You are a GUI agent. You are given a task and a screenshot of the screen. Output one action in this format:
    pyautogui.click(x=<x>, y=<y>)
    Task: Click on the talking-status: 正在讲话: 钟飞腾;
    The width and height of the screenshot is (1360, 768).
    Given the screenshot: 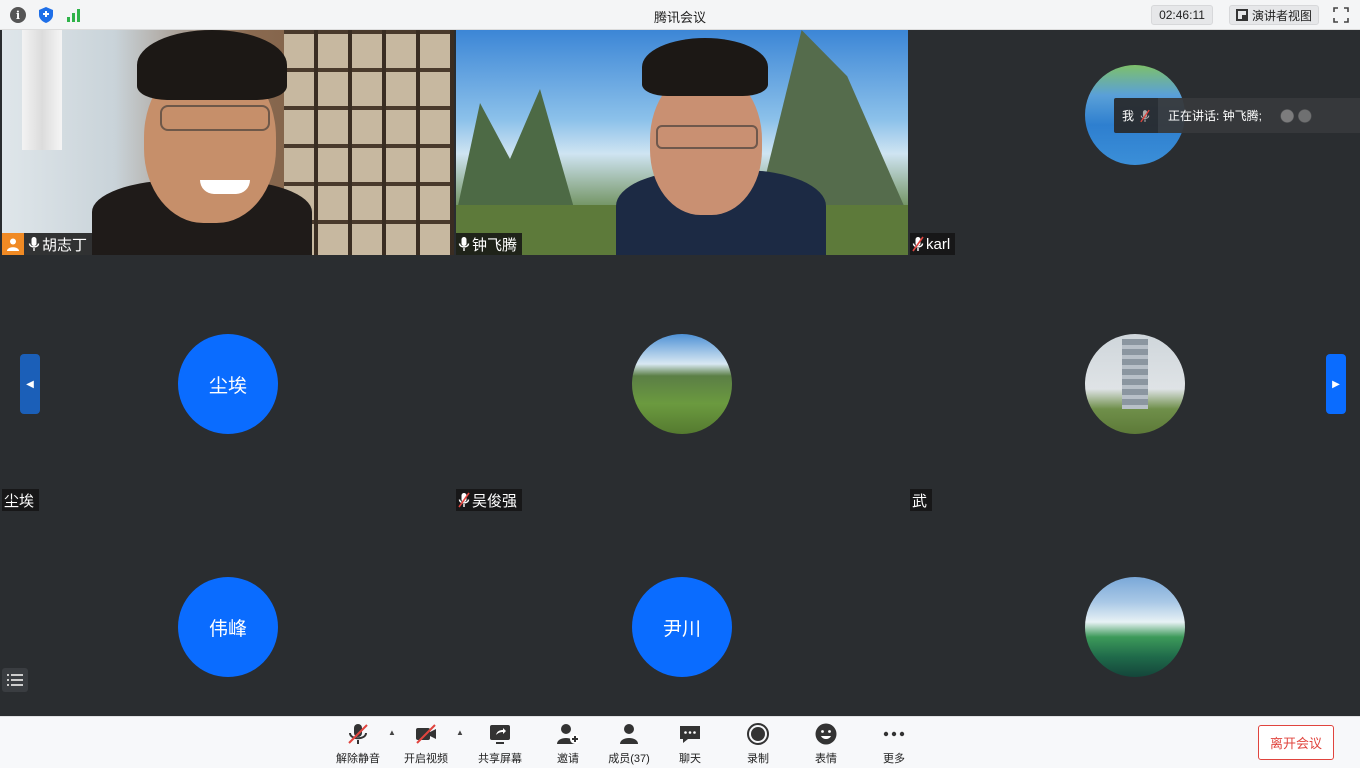 What is the action you would take?
    pyautogui.click(x=1259, y=115)
    